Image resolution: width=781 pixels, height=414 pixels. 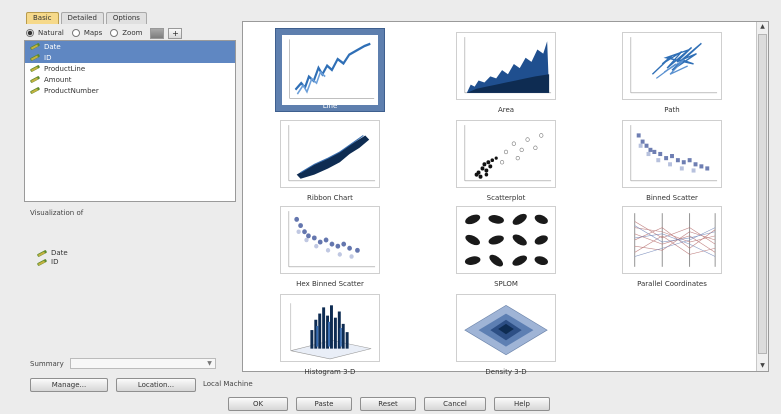 I want to click on histogram-3d-thumbnail-icon, so click(x=330, y=328).